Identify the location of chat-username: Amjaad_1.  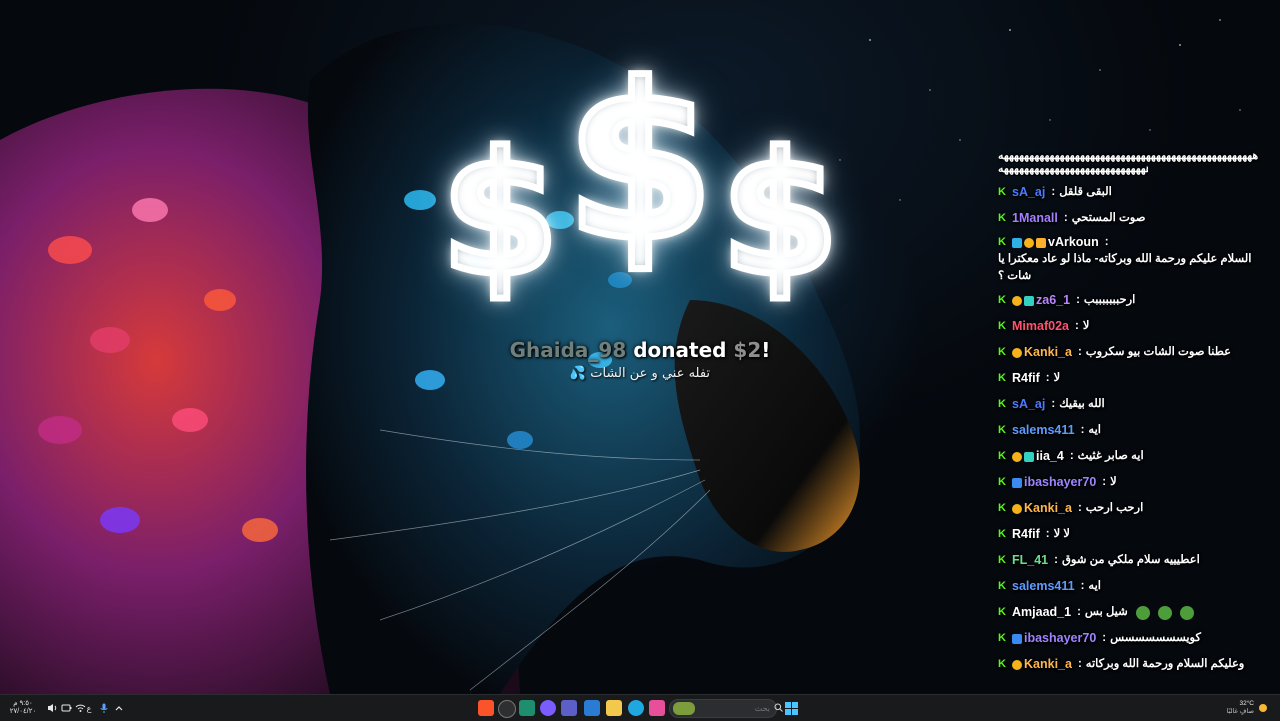
(1041, 612).